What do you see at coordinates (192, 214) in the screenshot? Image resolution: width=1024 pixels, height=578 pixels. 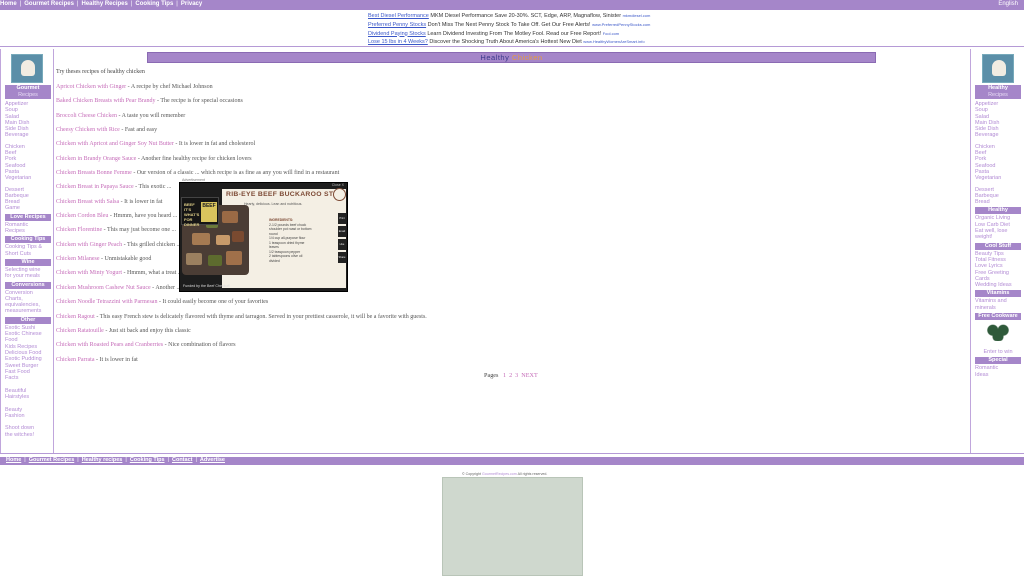 I see `badge-text: BEEF IT'S WHAT'S FOR DINNER` at bounding box center [192, 214].